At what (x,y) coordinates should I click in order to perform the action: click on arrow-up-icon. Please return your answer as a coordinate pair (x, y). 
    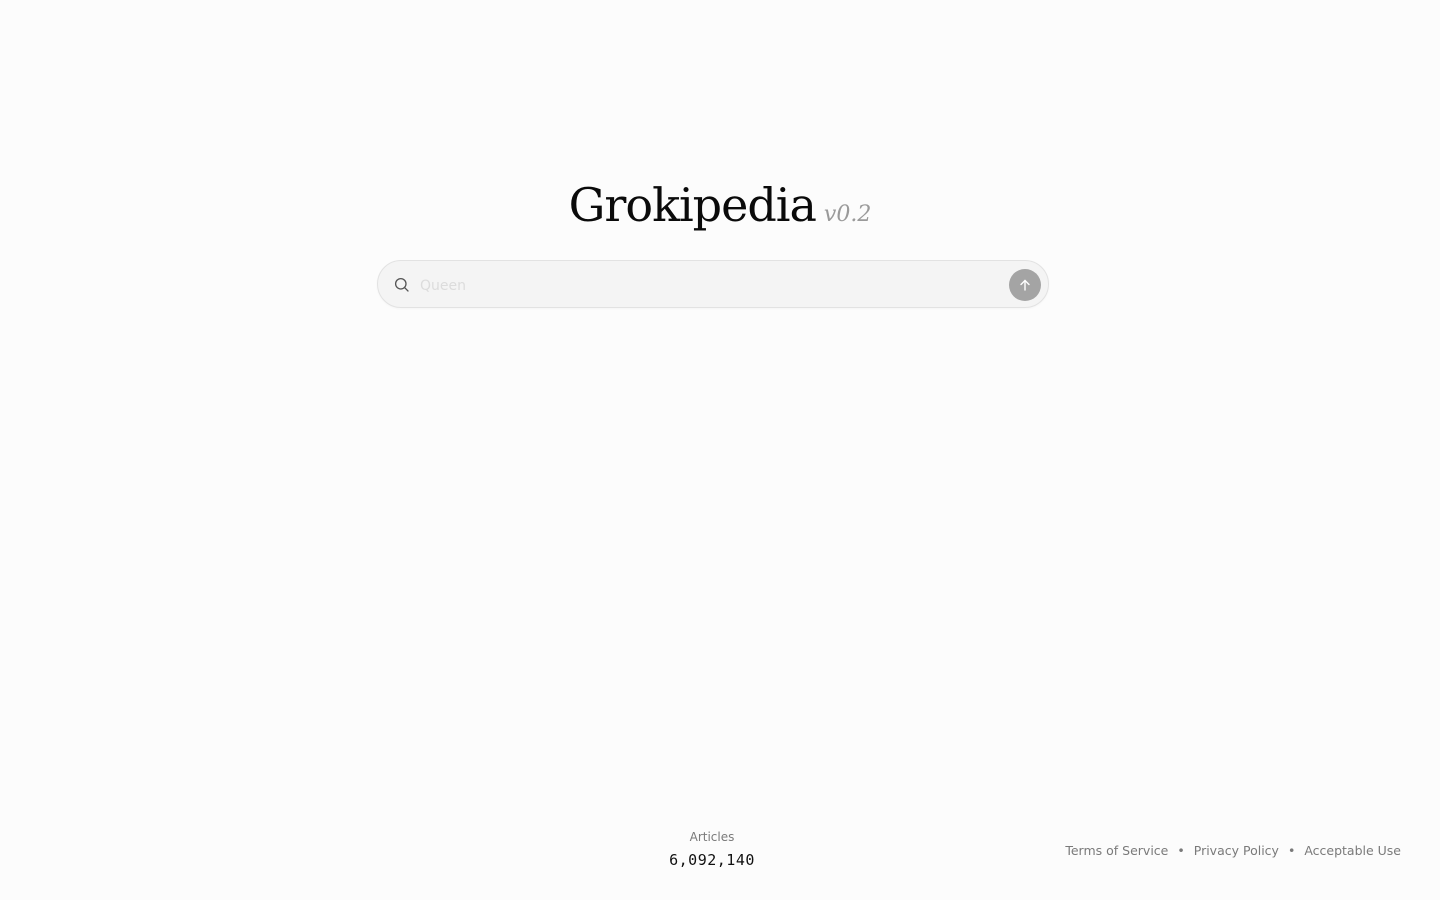
    Looking at the image, I should click on (1025, 285).